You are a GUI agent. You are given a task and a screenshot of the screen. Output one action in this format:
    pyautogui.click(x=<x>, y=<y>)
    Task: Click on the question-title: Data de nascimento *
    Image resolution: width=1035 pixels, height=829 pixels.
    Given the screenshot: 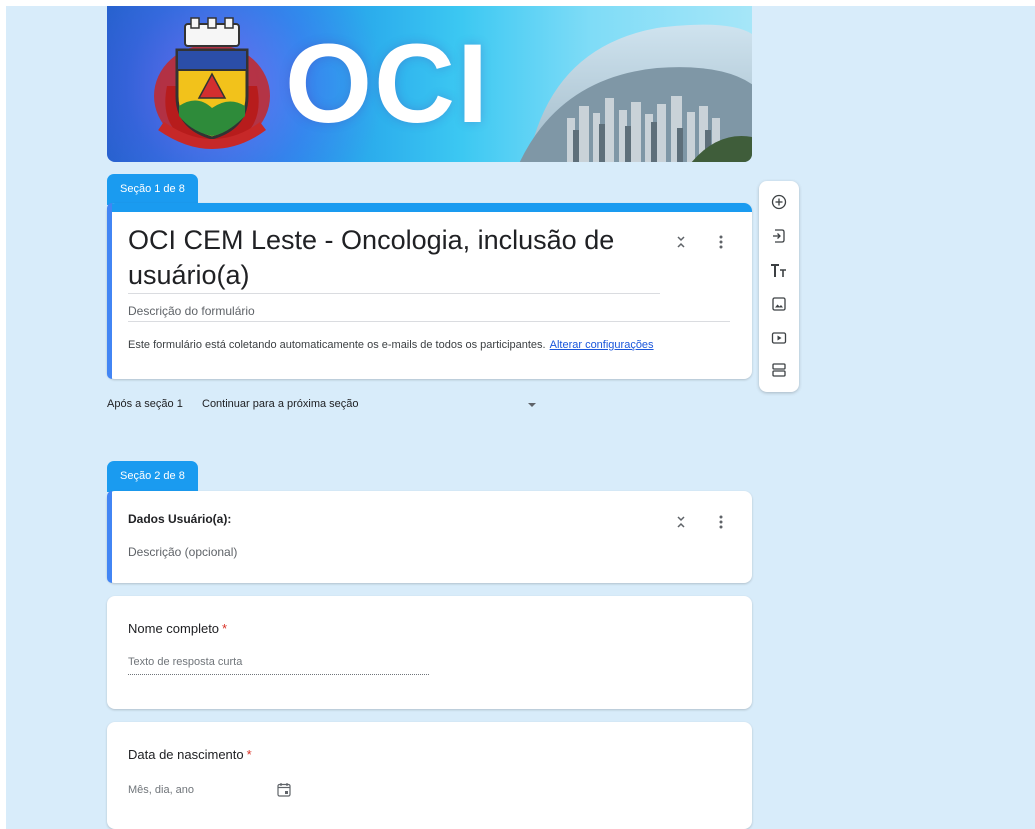 What is the action you would take?
    pyautogui.click(x=190, y=754)
    